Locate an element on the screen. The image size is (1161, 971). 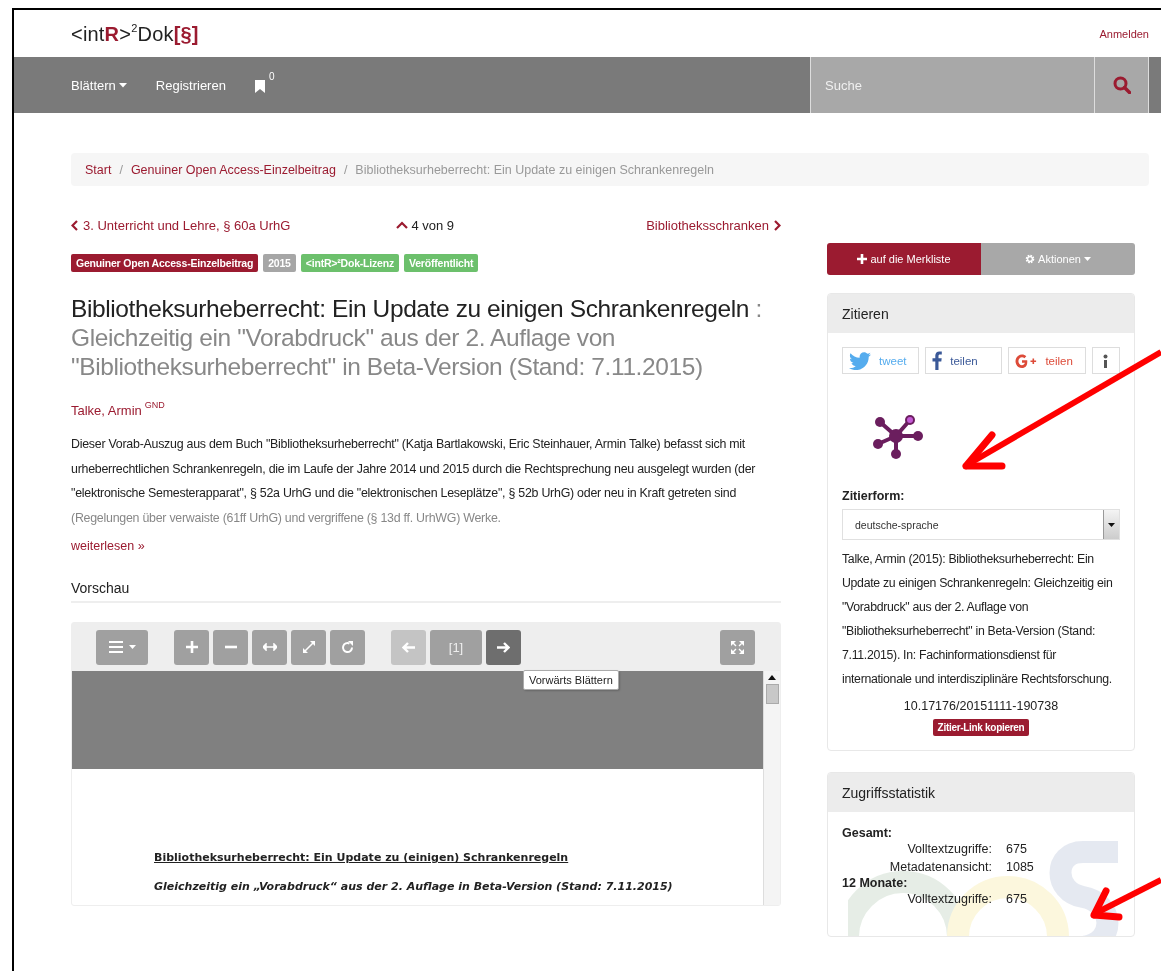
info-icon is located at coordinates (1106, 360).